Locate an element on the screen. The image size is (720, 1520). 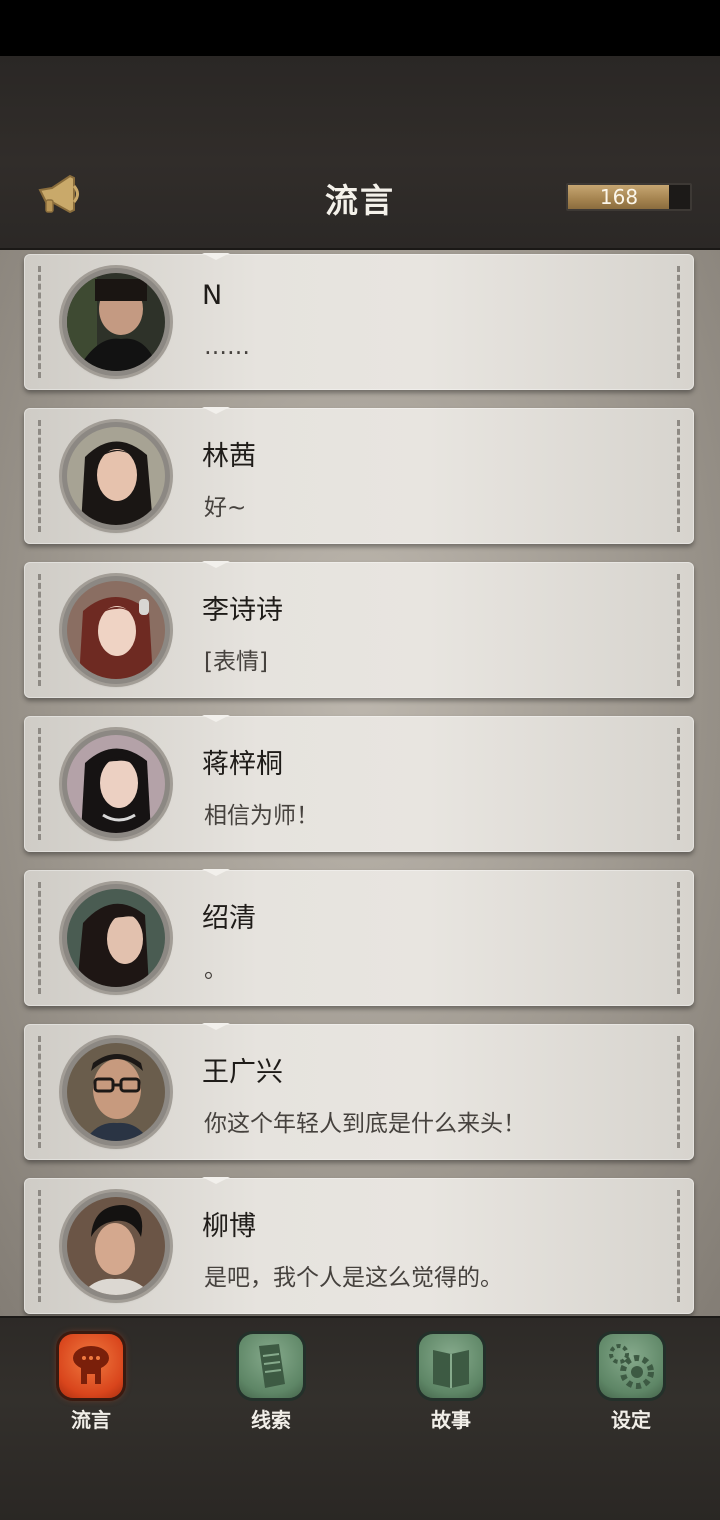
clue-icon is located at coordinates (271, 1366).